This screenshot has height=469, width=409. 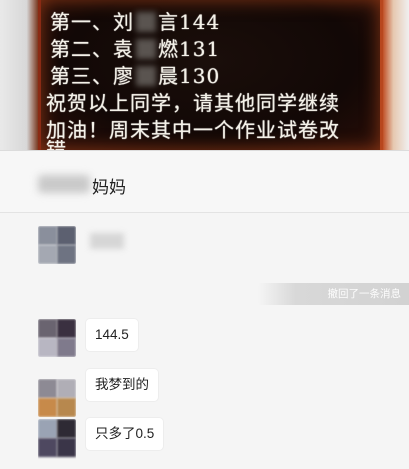 I want to click on message-bubble: 我梦到的, so click(x=122, y=385).